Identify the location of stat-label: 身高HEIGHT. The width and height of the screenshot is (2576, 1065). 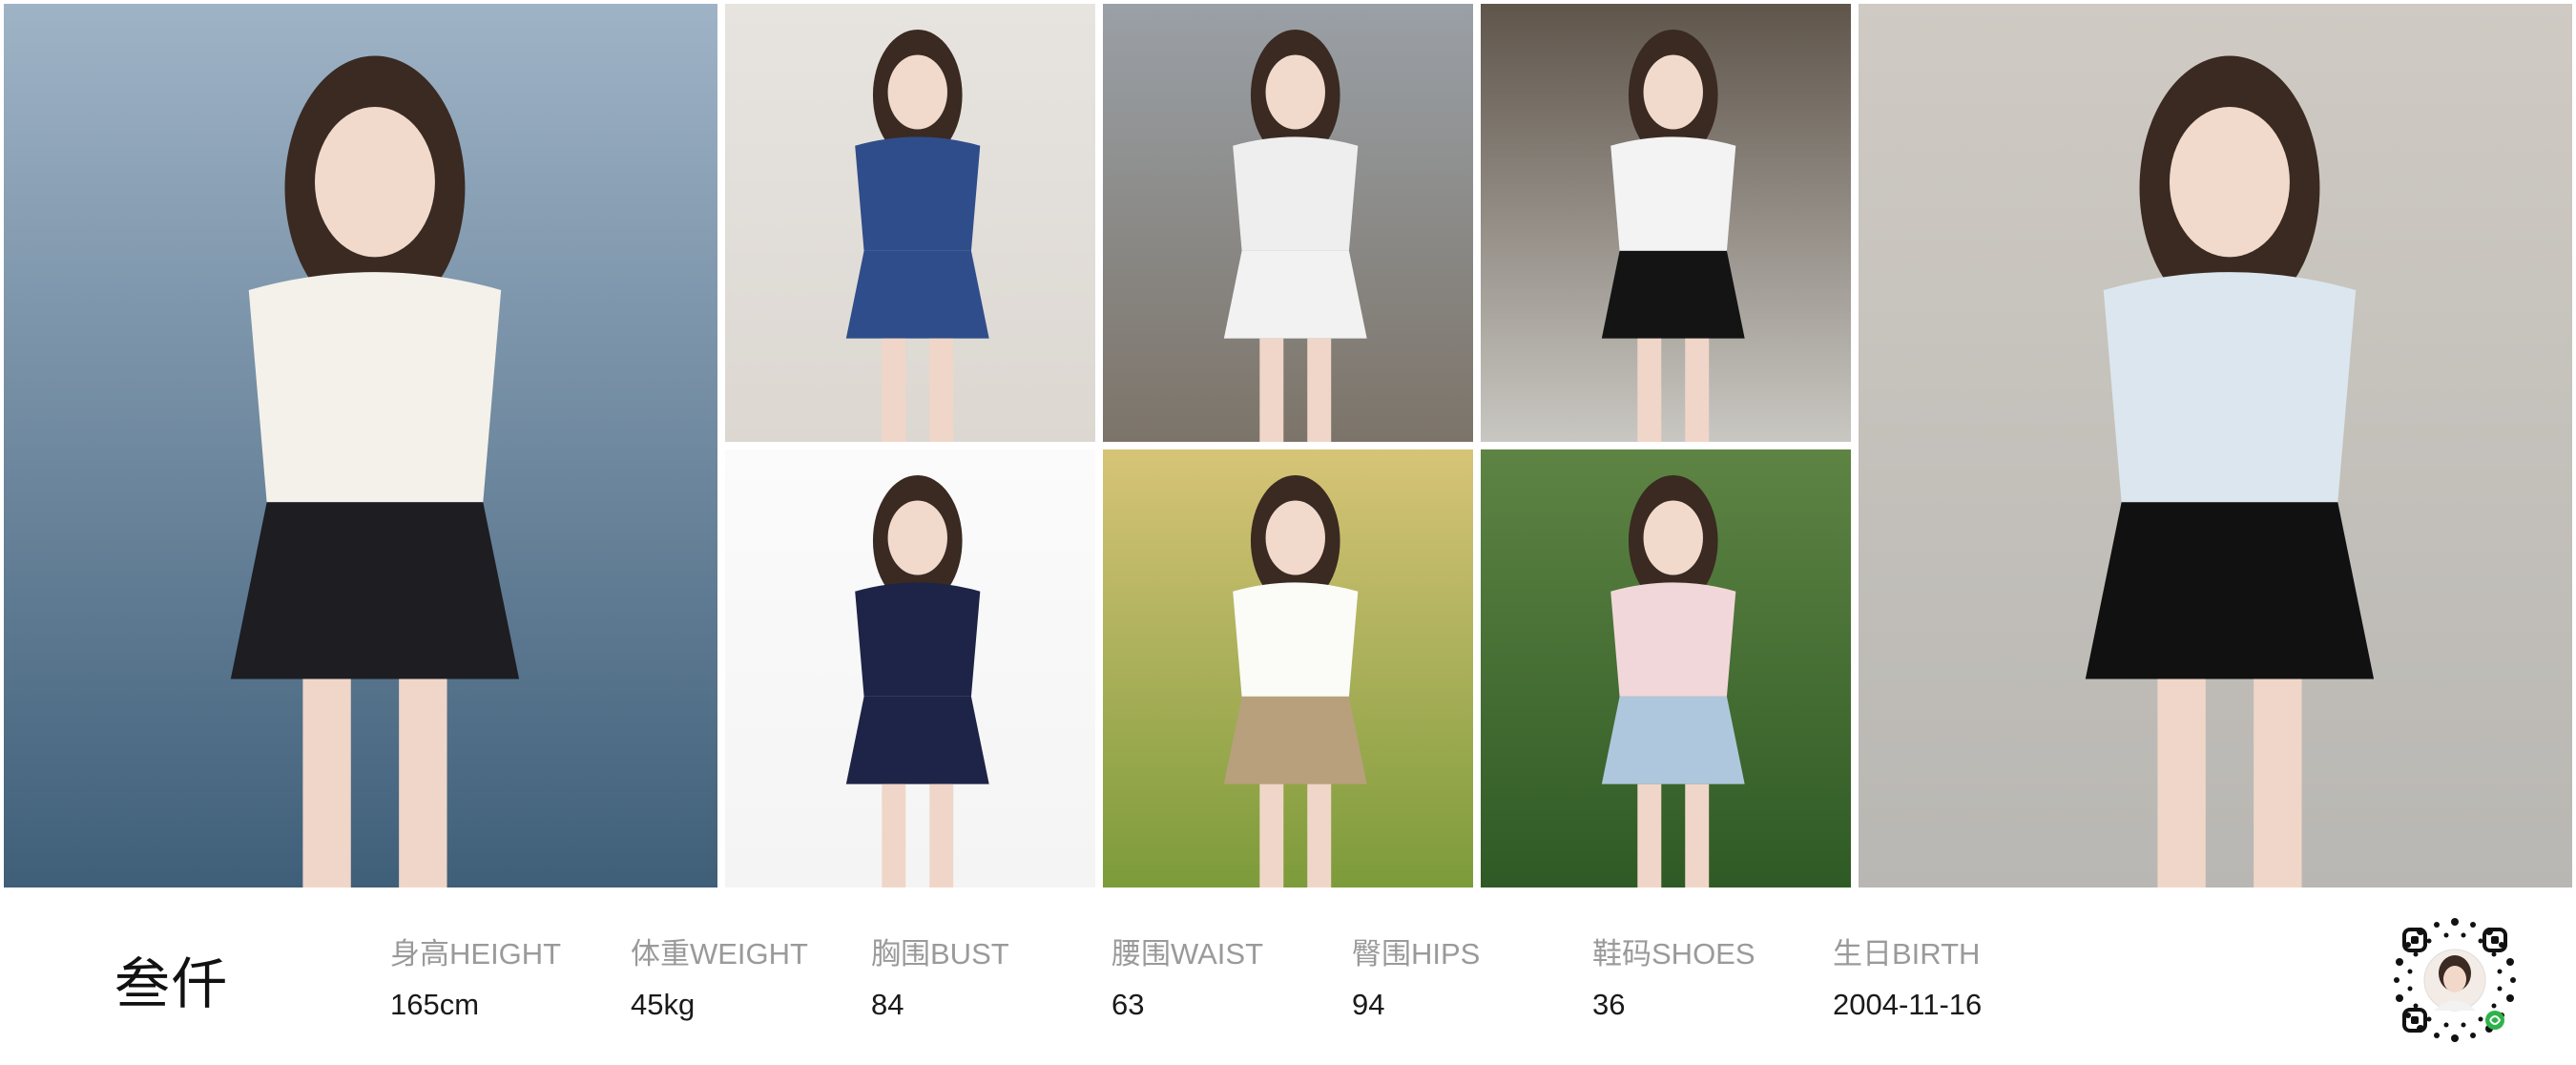
(476, 954).